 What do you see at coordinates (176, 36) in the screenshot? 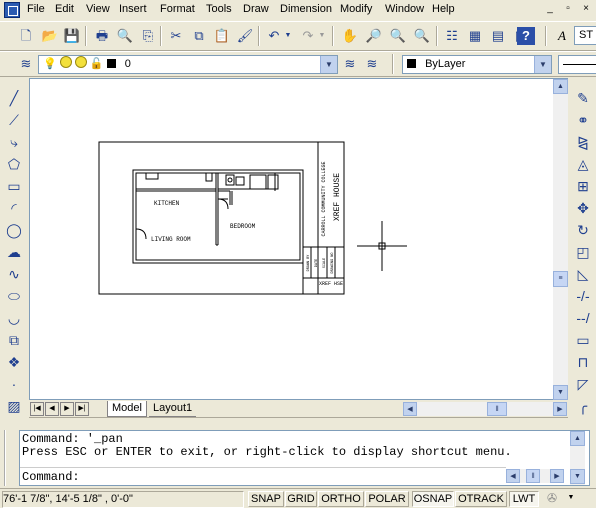
I see `cut-icon: ✂` at bounding box center [176, 36].